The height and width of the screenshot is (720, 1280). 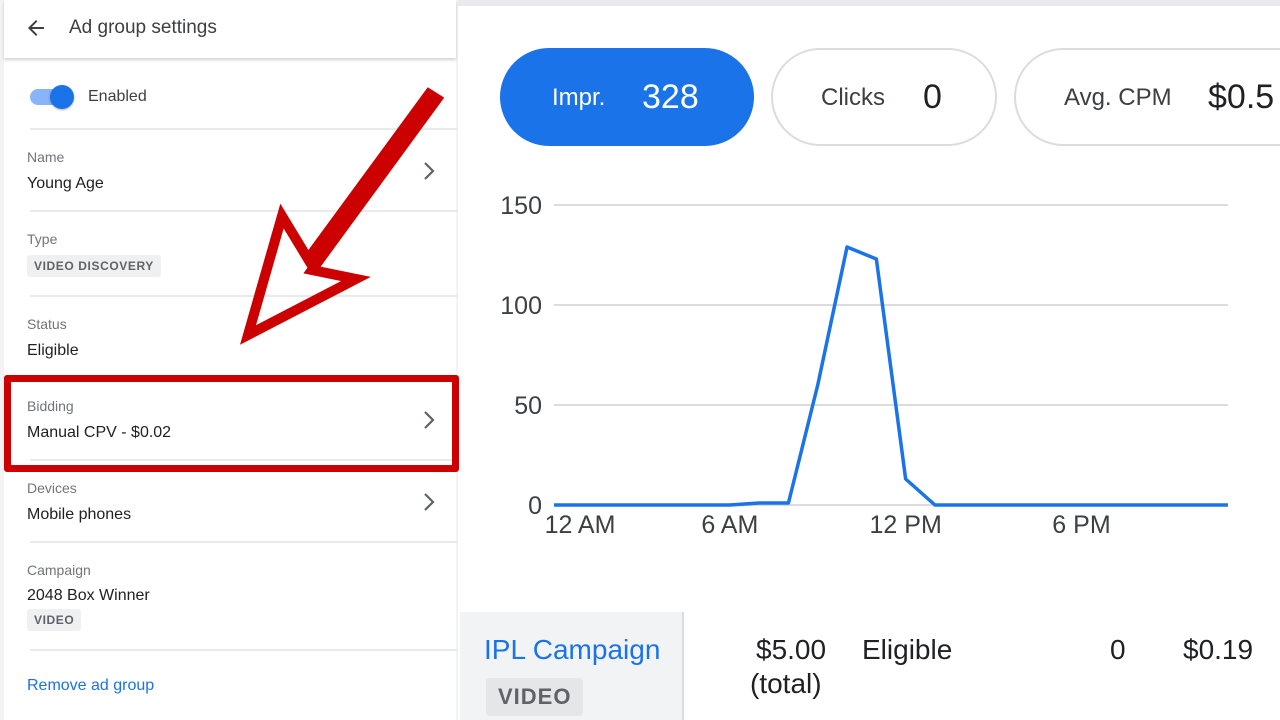 I want to click on campaign-value: 2048 Box Winner, so click(x=88, y=595).